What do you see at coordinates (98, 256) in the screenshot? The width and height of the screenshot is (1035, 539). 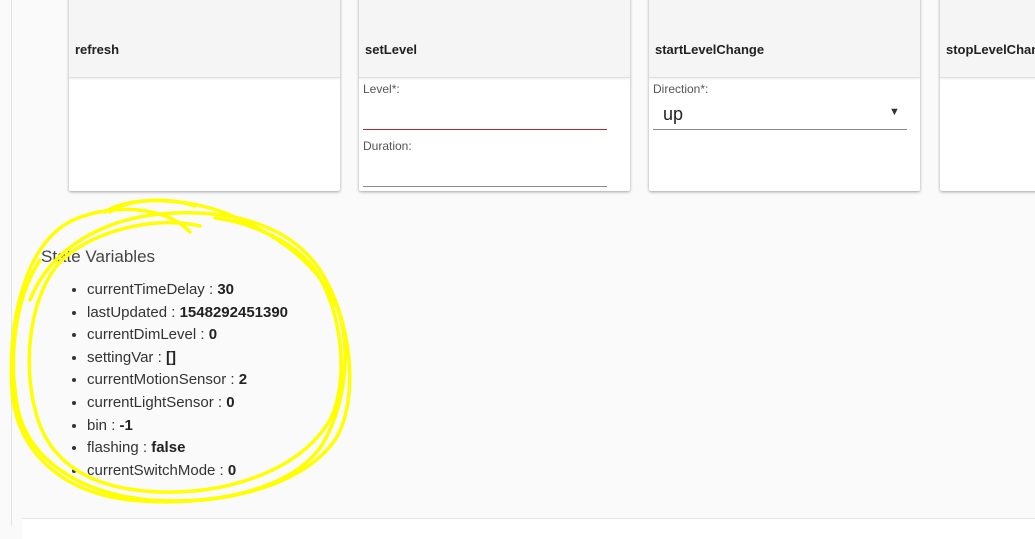 I see `state-variables-heading: State Variables` at bounding box center [98, 256].